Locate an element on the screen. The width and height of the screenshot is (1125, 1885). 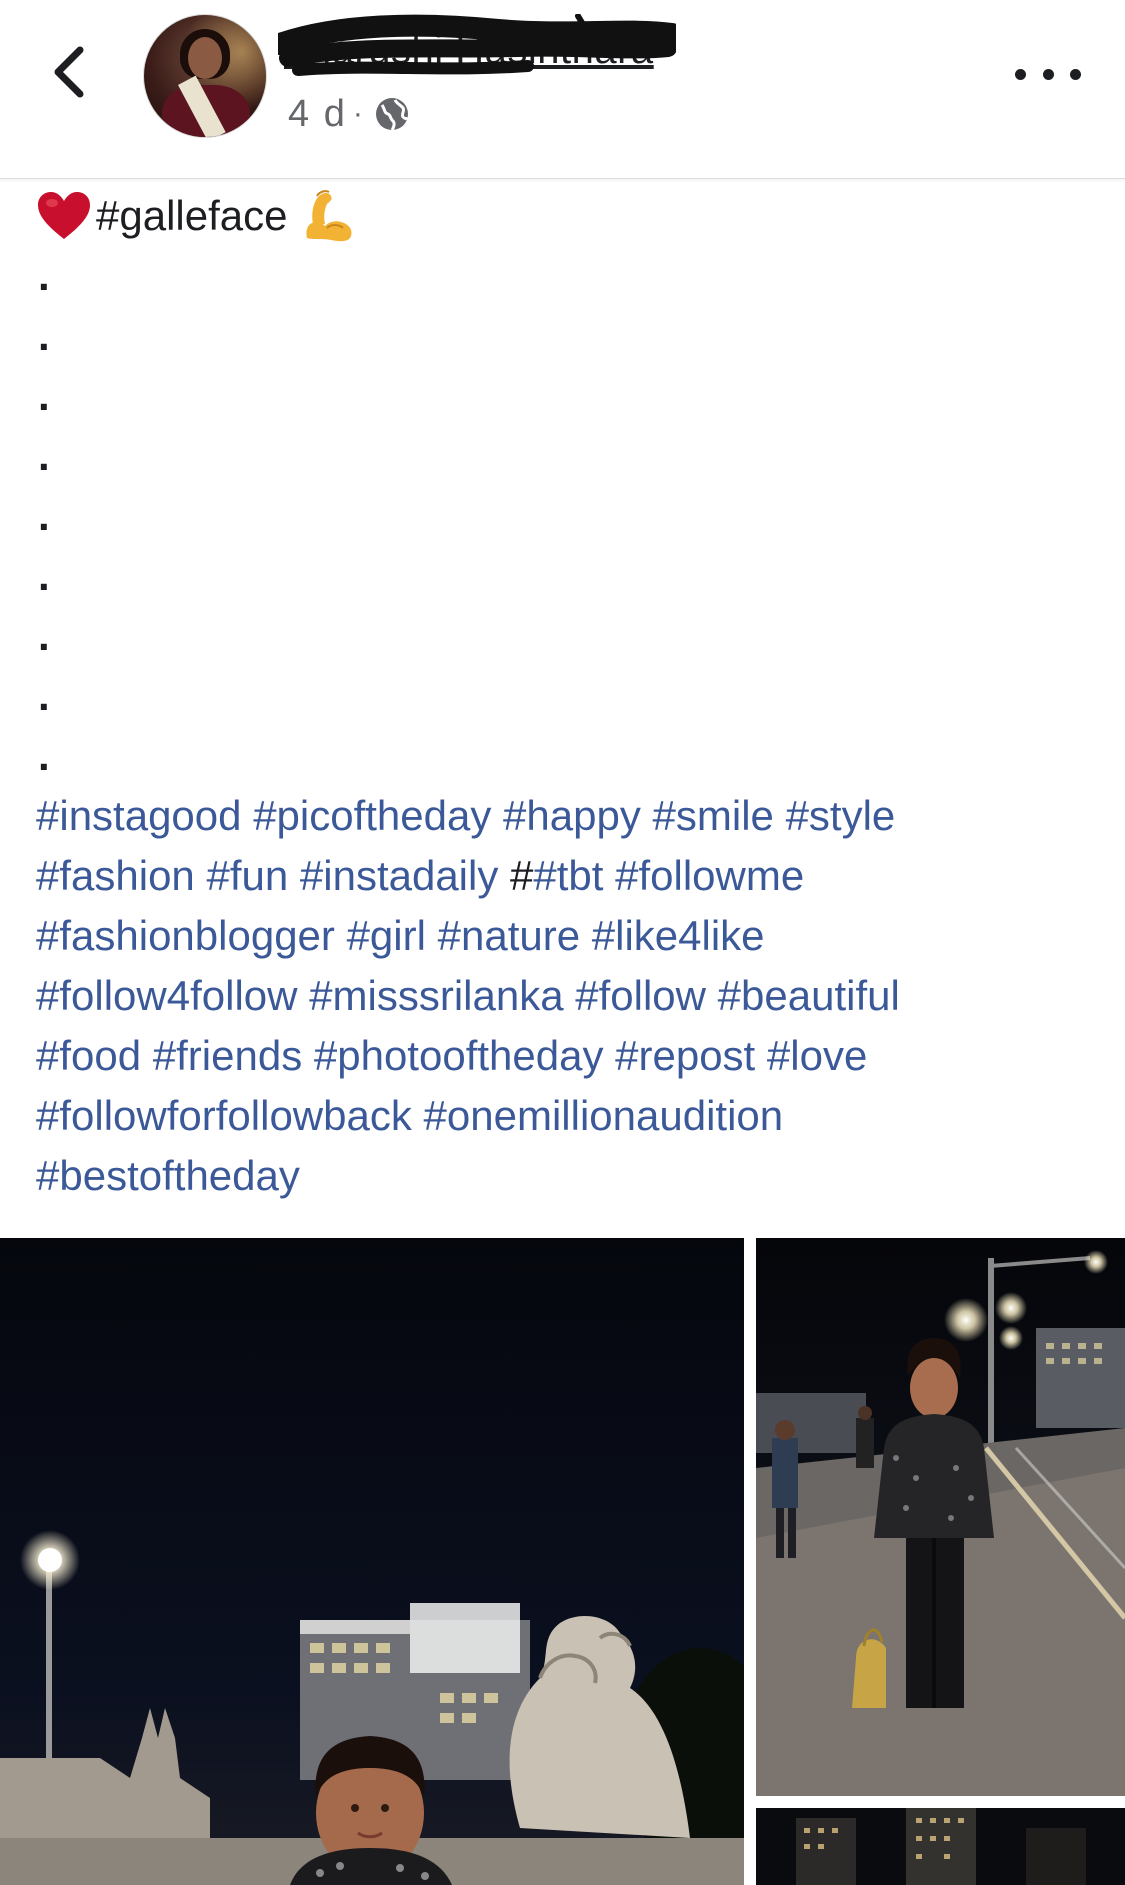
hashtag: #onemillionaudition is located at coordinates (604, 1115).